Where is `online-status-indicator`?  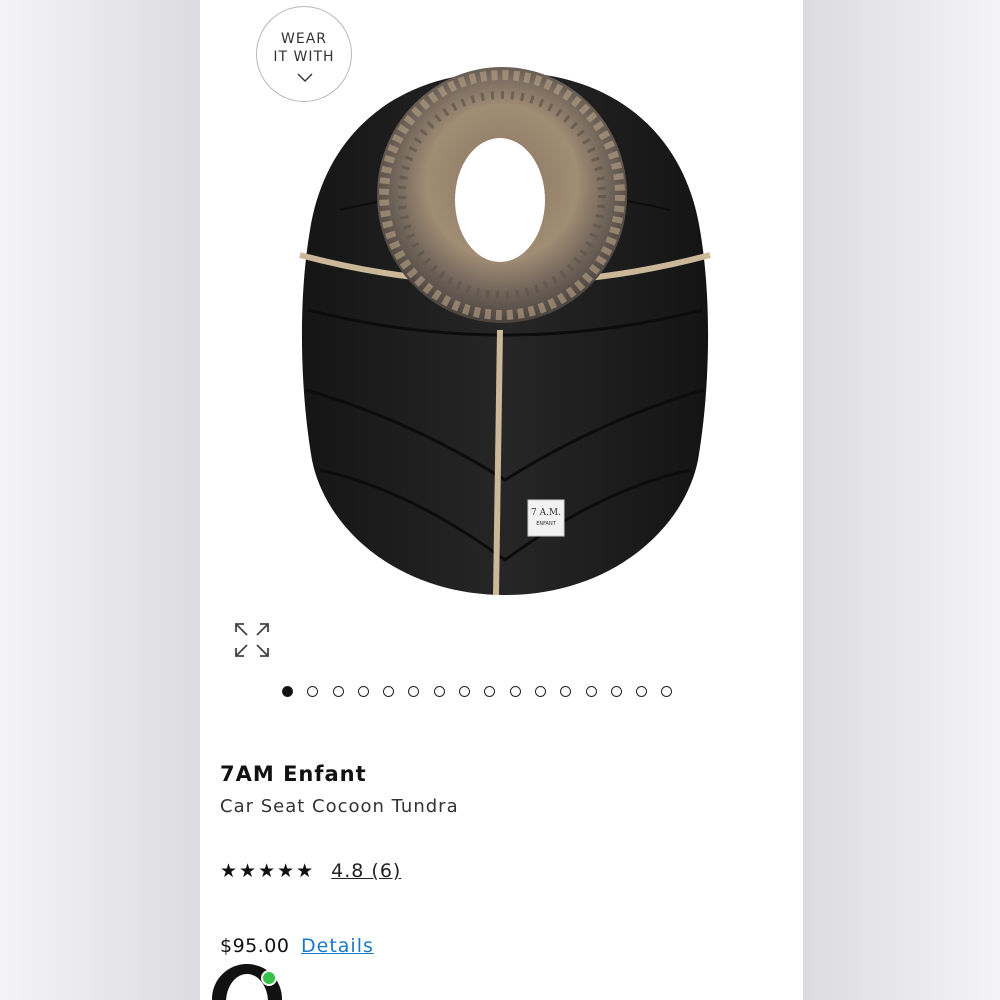
online-status-indicator is located at coordinates (269, 978).